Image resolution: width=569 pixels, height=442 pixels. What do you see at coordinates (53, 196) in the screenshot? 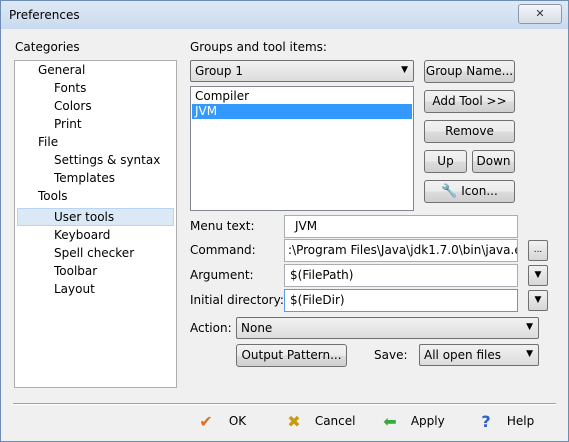
I see `tree-item-tools: Tools` at bounding box center [53, 196].